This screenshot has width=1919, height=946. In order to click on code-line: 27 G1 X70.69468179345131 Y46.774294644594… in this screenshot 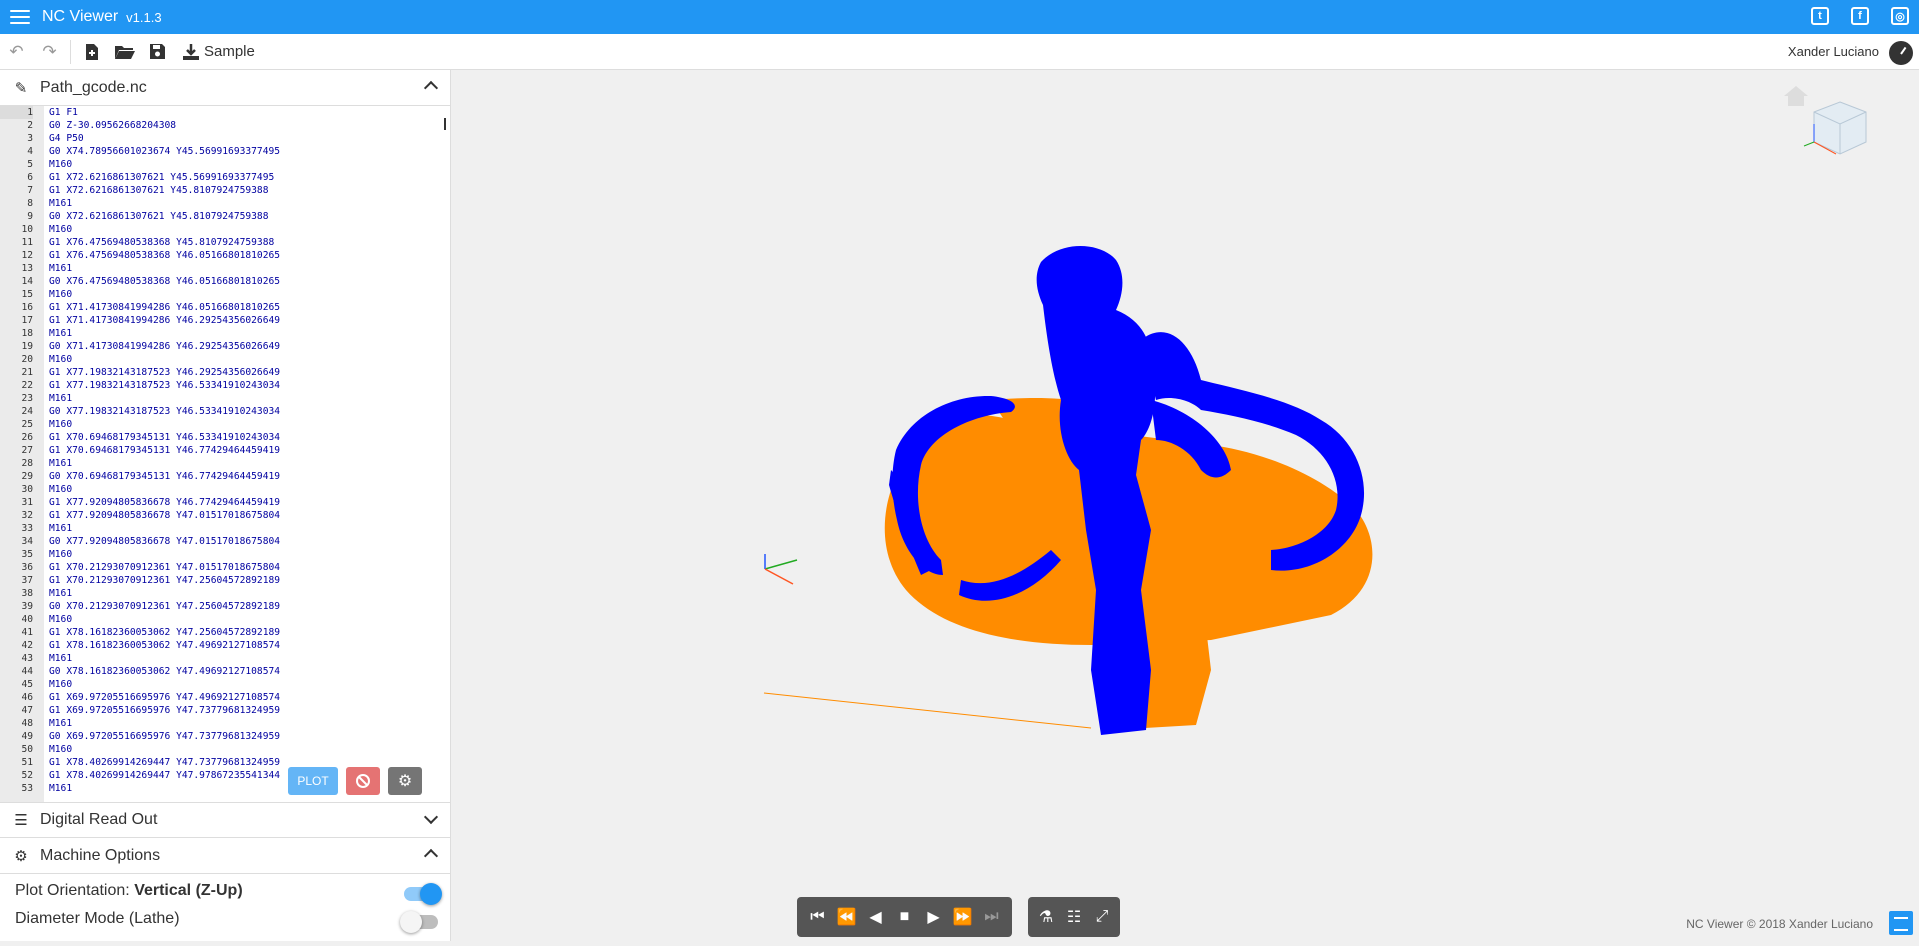, I will do `click(225, 450)`.